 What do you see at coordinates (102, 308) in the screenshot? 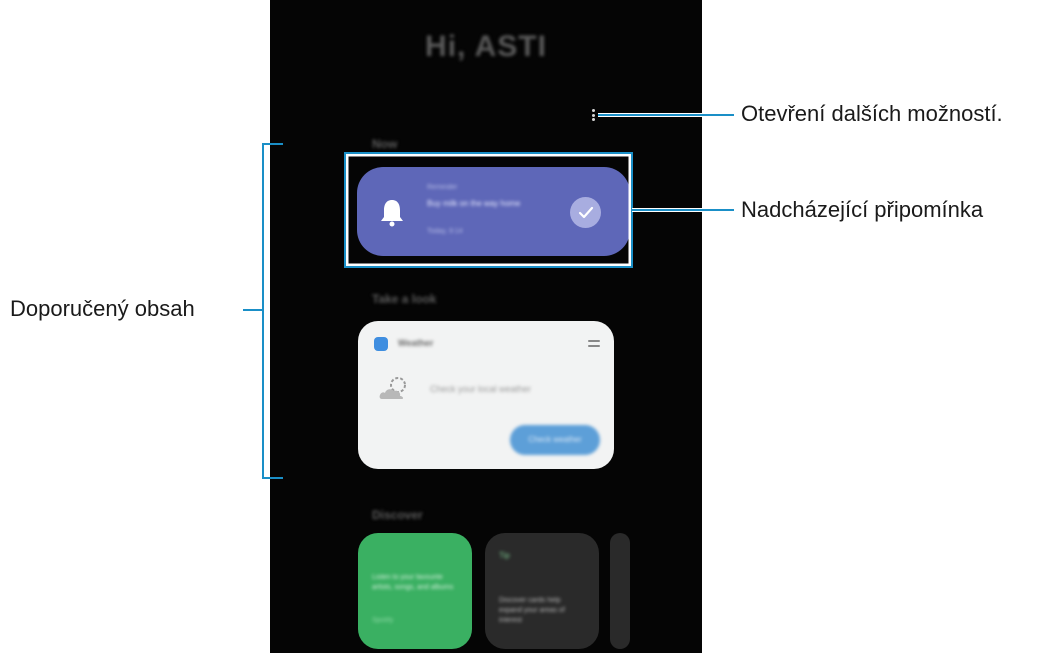
I see `callout-recommended-content: Doporučený obsah` at bounding box center [102, 308].